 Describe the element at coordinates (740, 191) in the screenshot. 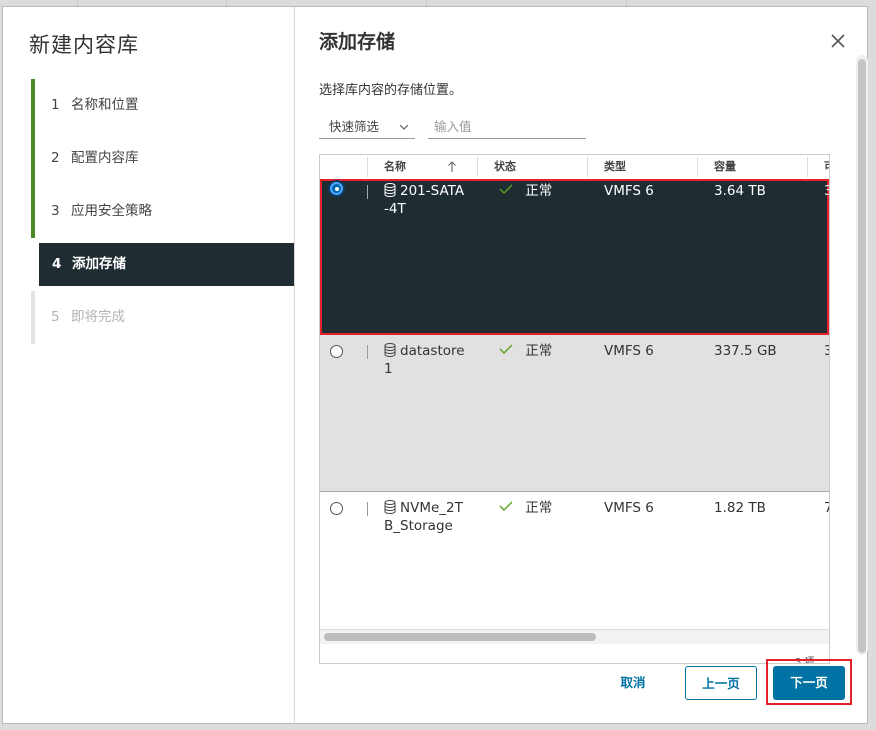

I see `capacity-cell: 3.64 TB` at that location.